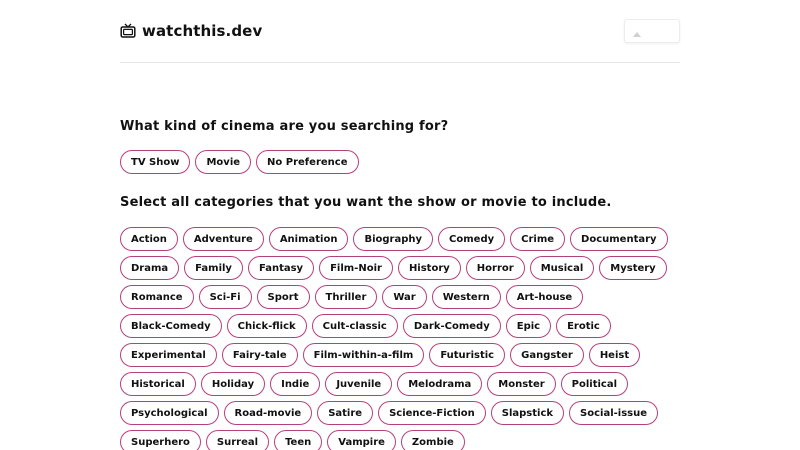  What do you see at coordinates (298, 440) in the screenshot?
I see `category-teen-button: Teen` at bounding box center [298, 440].